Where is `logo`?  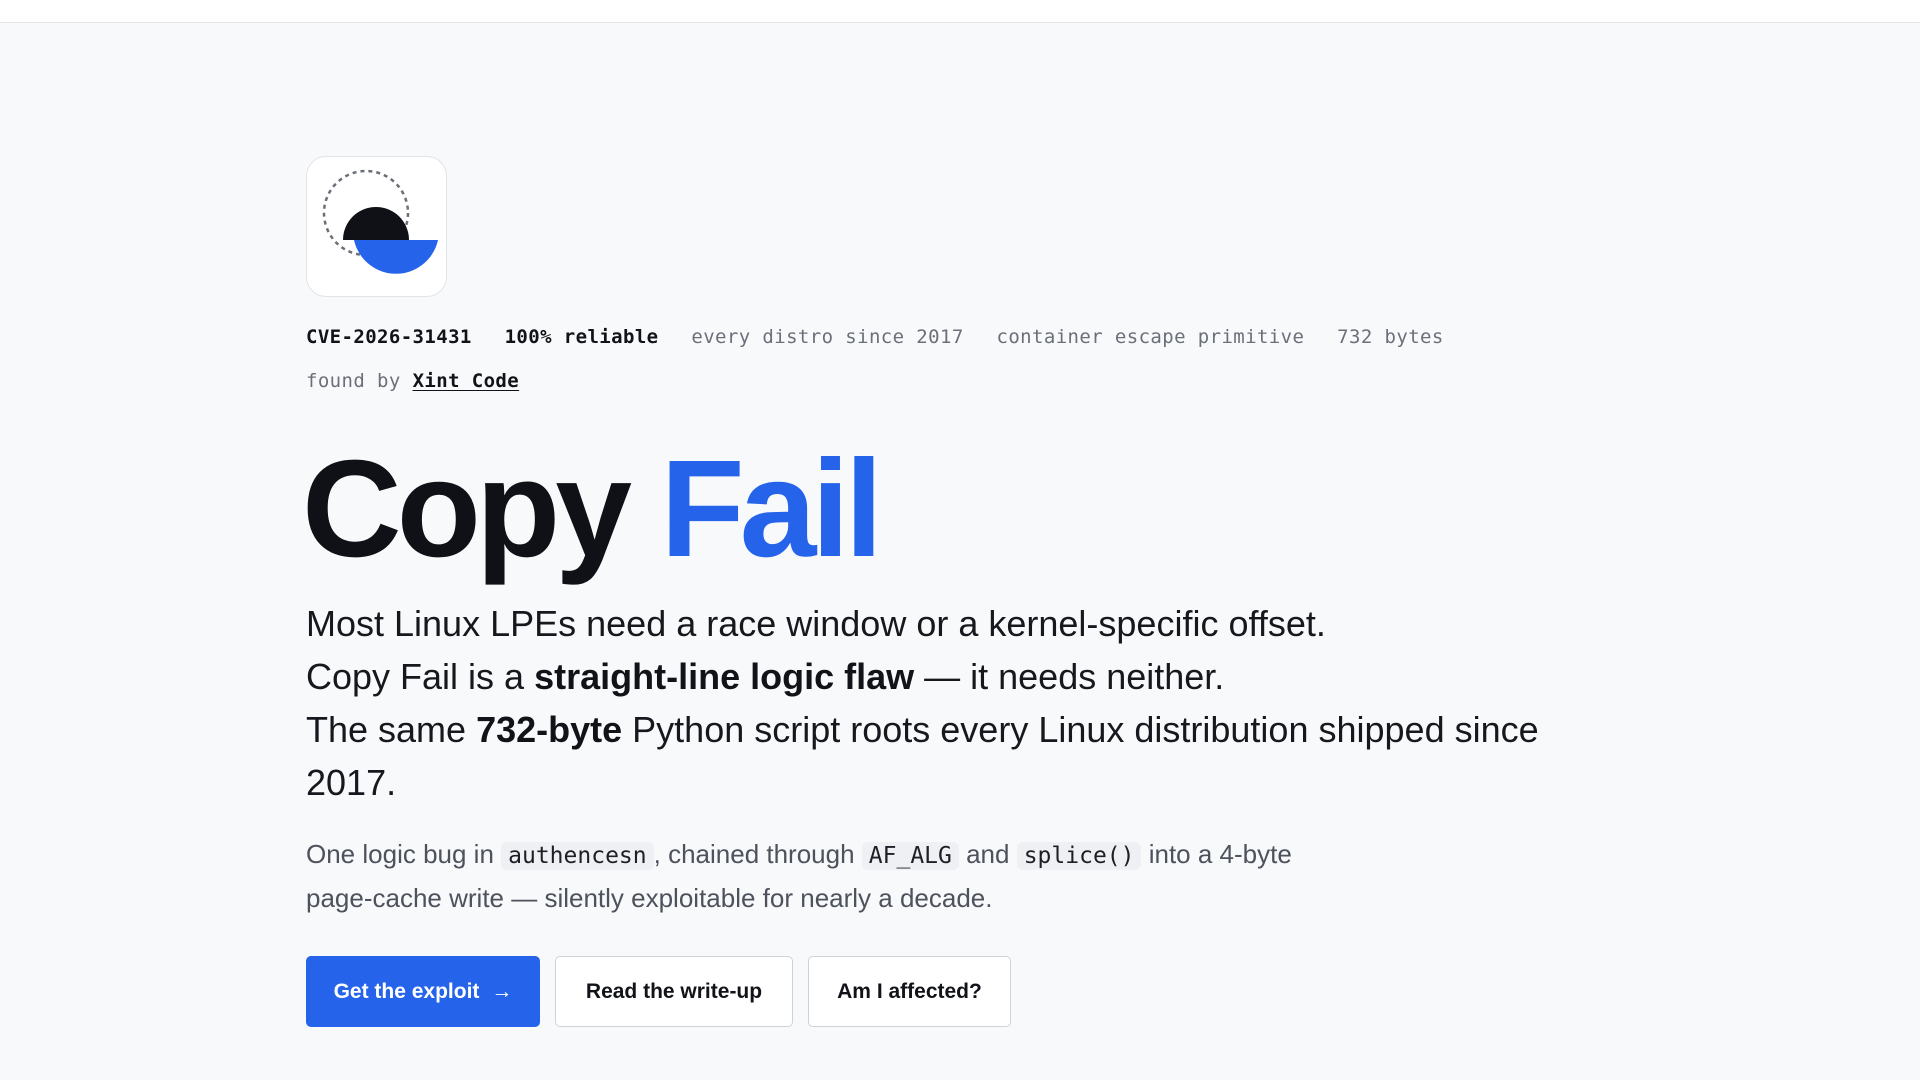 logo is located at coordinates (376, 226).